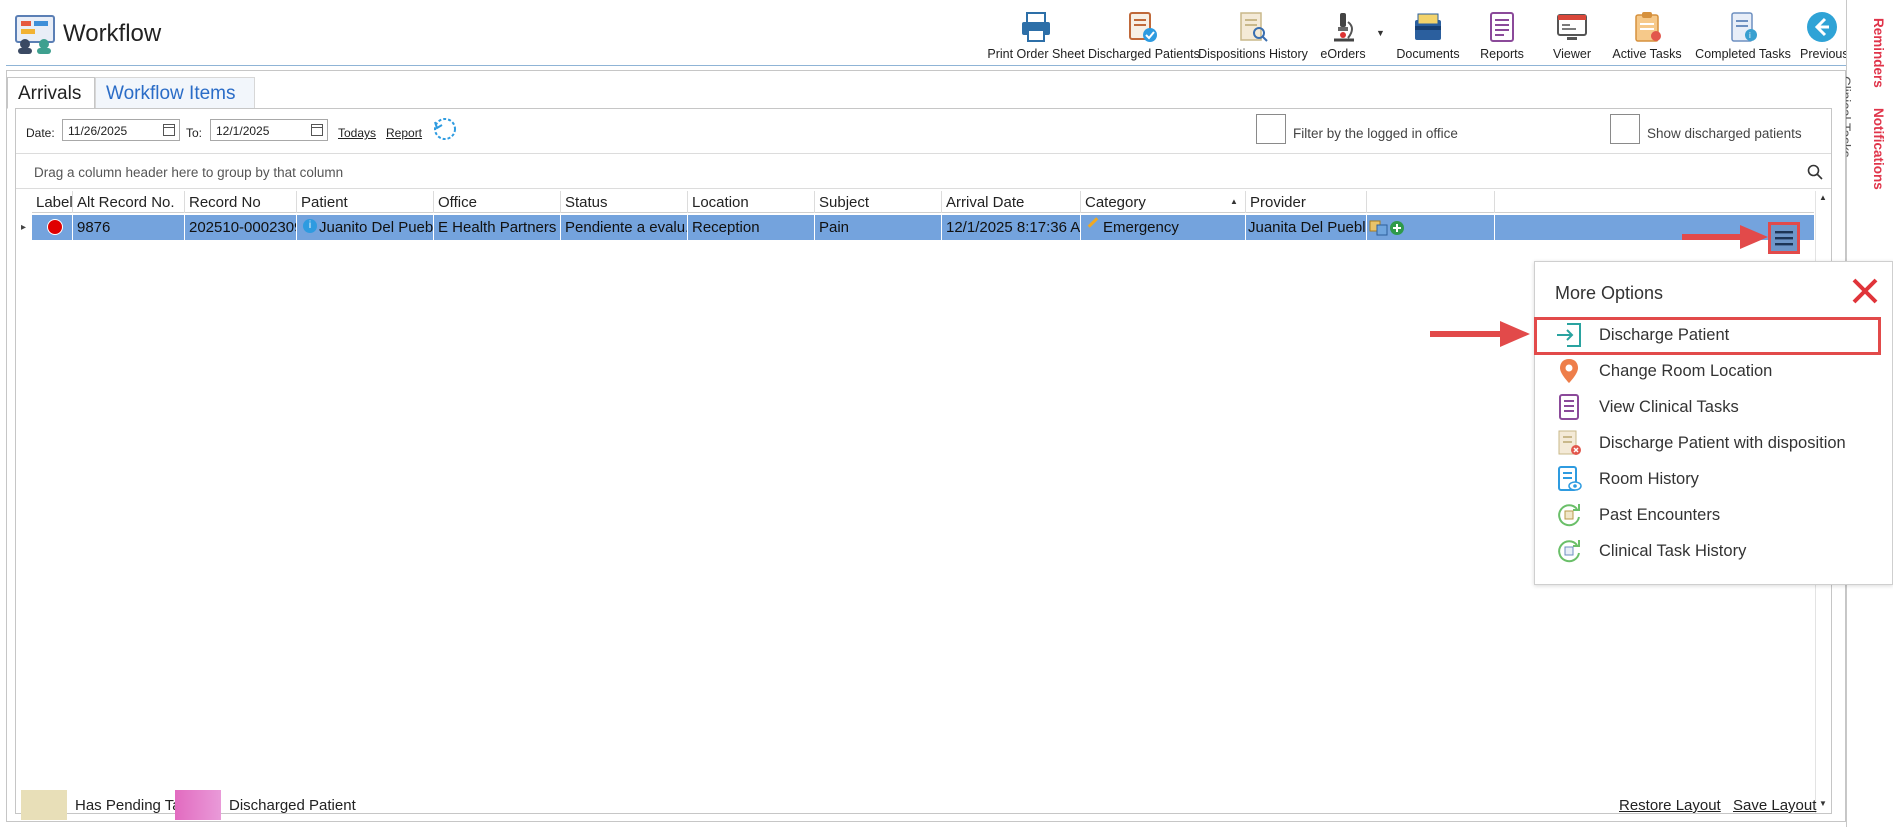 This screenshot has width=1893, height=827. I want to click on category-cell: Emergency, so click(1163, 227).